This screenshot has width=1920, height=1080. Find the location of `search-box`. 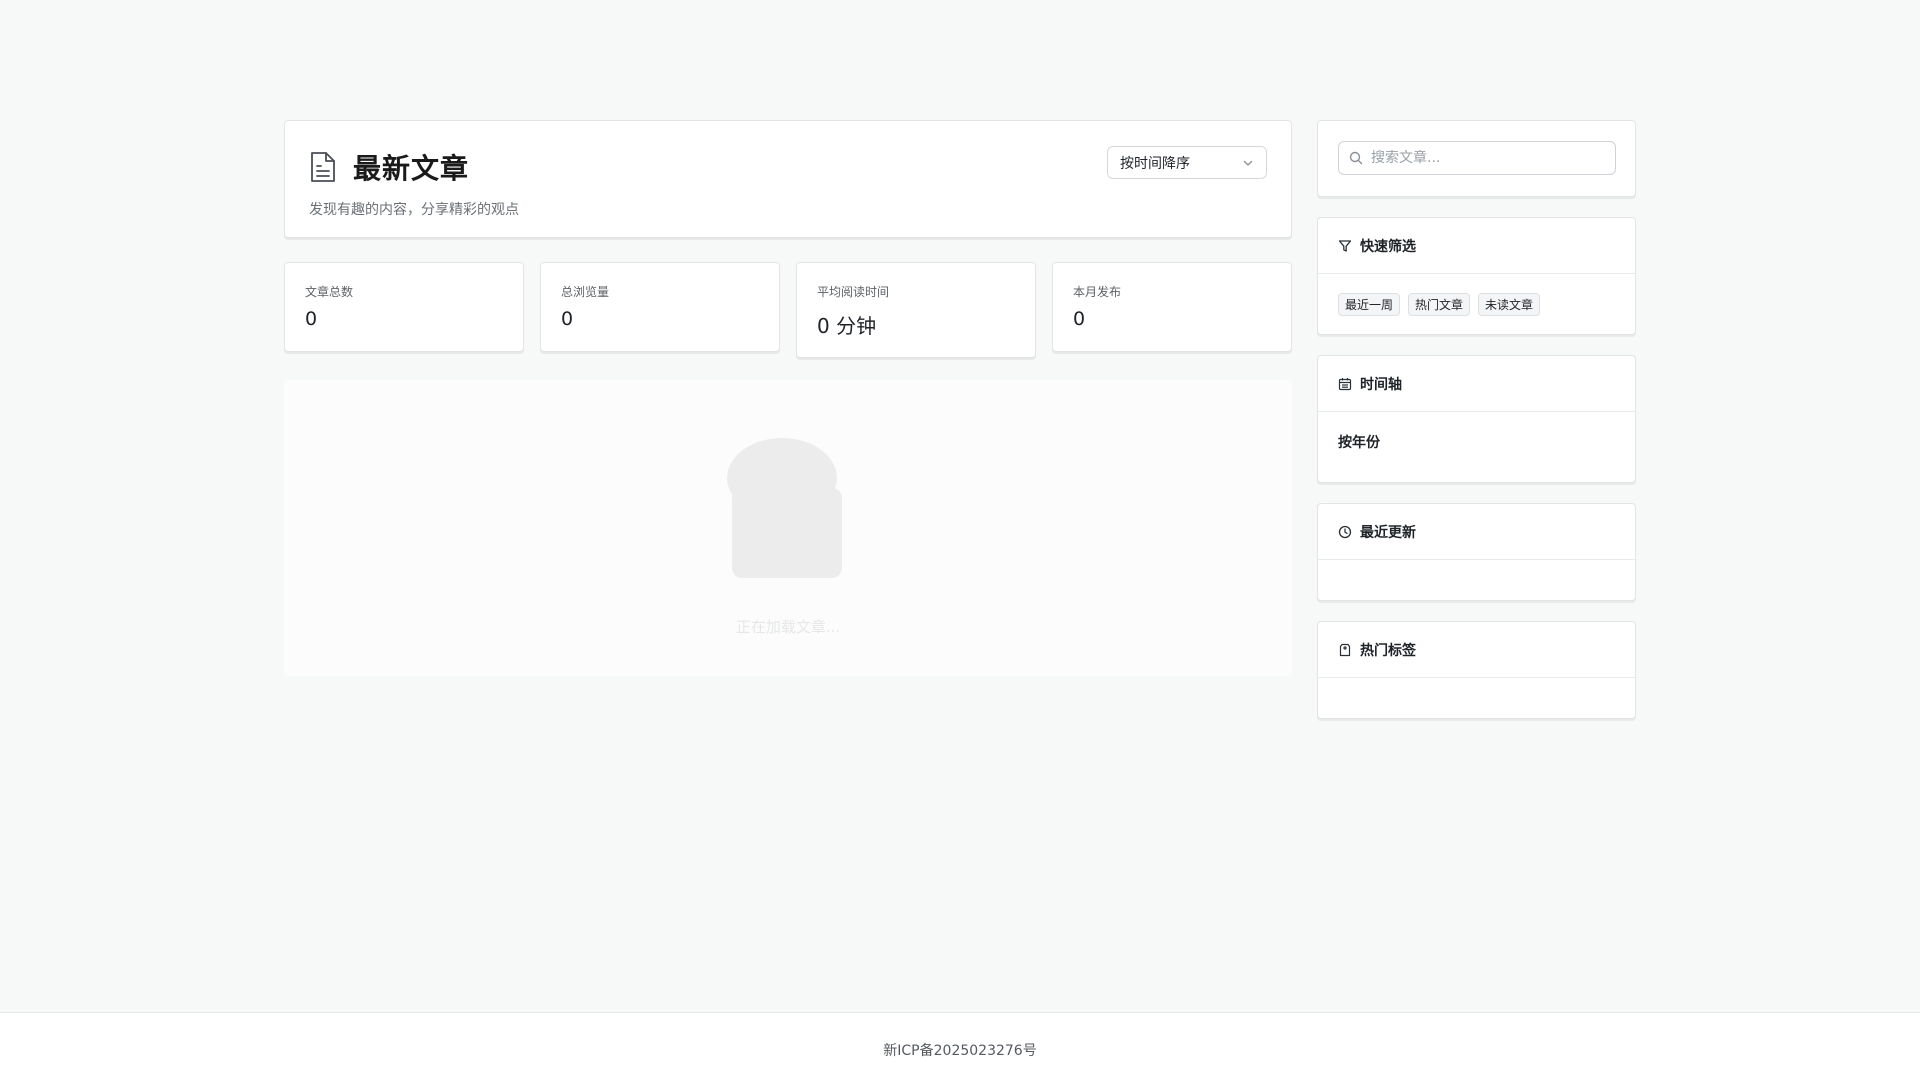

search-box is located at coordinates (1477, 158).